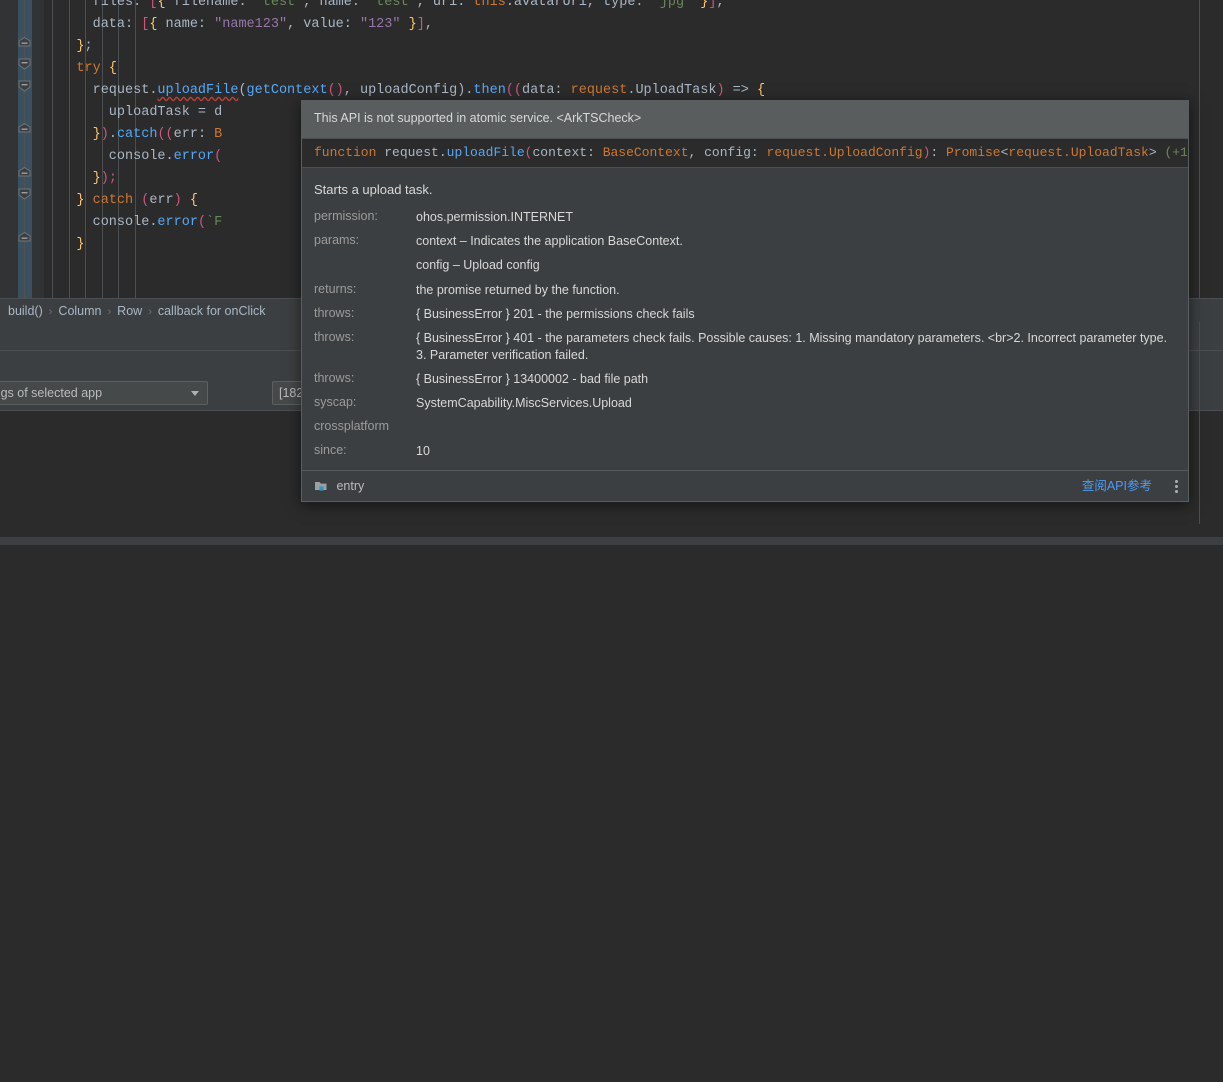  I want to click on code-line: console.error(, so click(133, 157).